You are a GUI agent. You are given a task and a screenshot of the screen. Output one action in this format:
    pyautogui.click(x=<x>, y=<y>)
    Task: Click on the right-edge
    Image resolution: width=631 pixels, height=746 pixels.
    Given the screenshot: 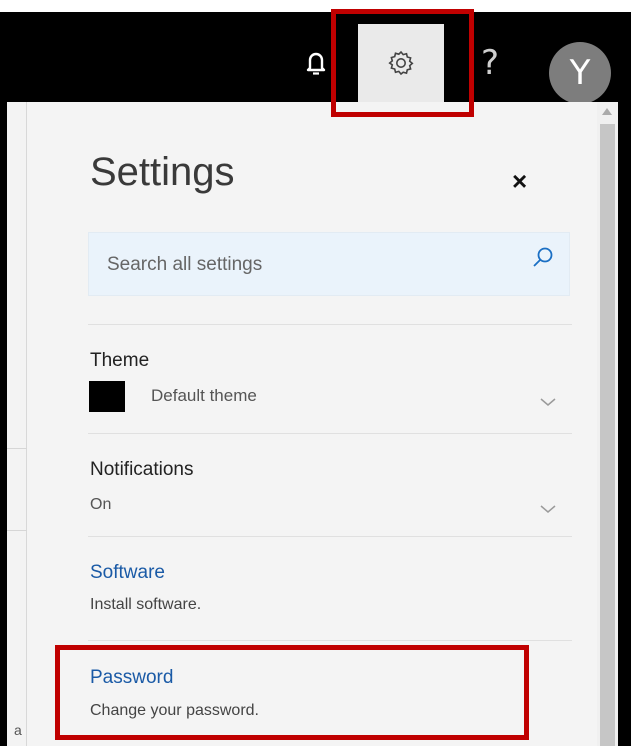 What is the action you would take?
    pyautogui.click(x=624, y=424)
    